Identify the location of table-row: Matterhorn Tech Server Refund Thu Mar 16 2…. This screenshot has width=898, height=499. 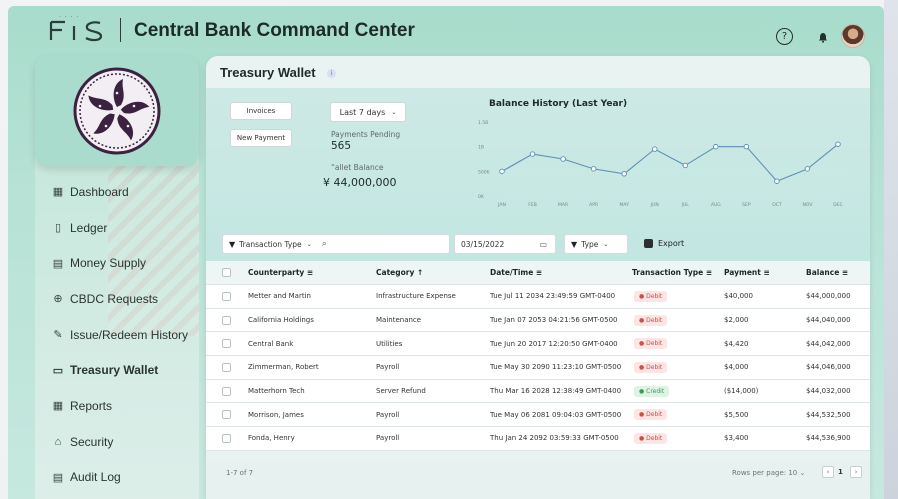
(538, 391).